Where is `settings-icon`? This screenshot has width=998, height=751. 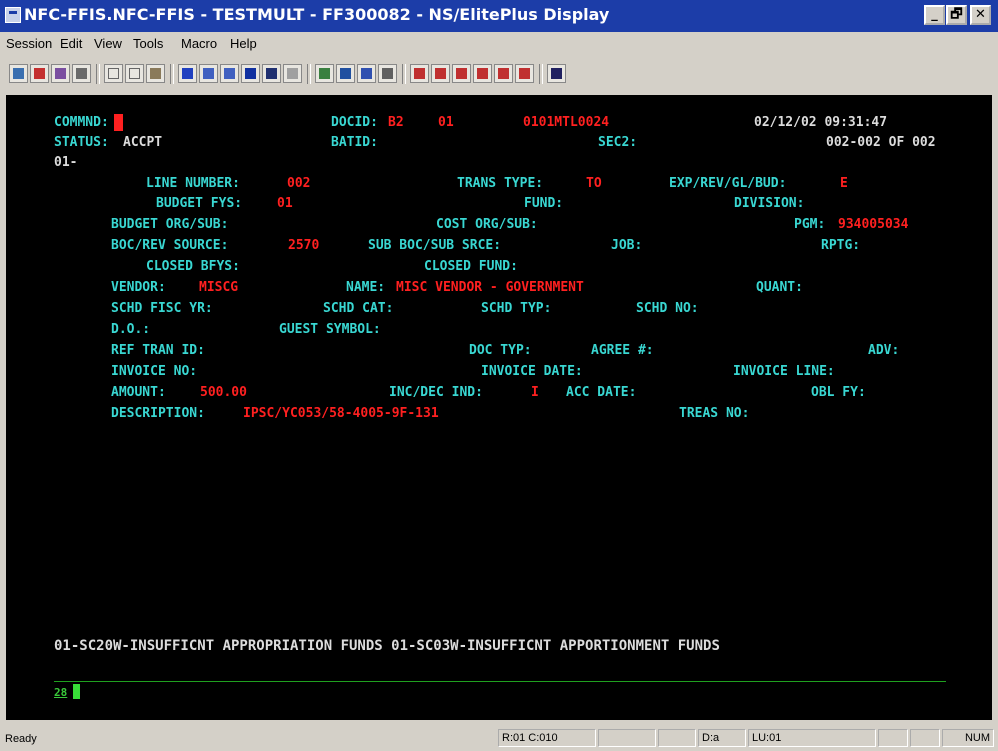 settings-icon is located at coordinates (324, 73).